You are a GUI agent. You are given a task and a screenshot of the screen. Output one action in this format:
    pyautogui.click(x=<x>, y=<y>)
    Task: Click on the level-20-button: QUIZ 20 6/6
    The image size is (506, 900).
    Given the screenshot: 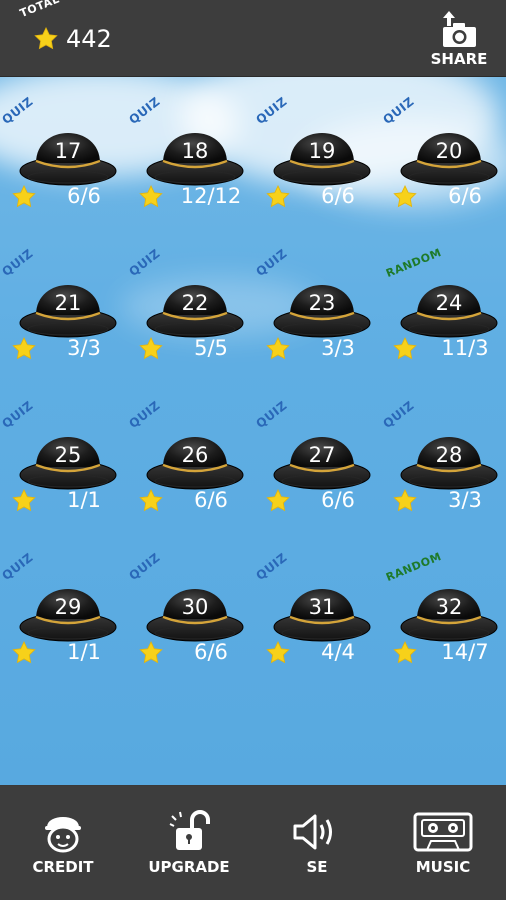 What is the action you would take?
    pyautogui.click(x=443, y=152)
    